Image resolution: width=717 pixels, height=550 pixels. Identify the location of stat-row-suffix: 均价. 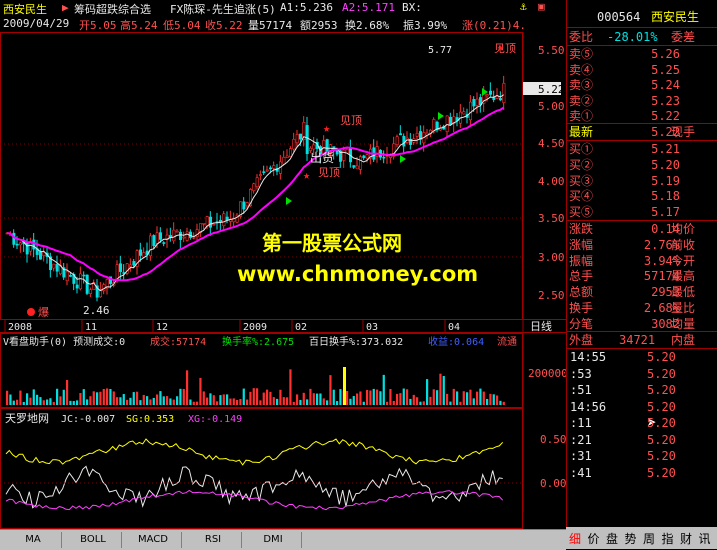
(683, 229).